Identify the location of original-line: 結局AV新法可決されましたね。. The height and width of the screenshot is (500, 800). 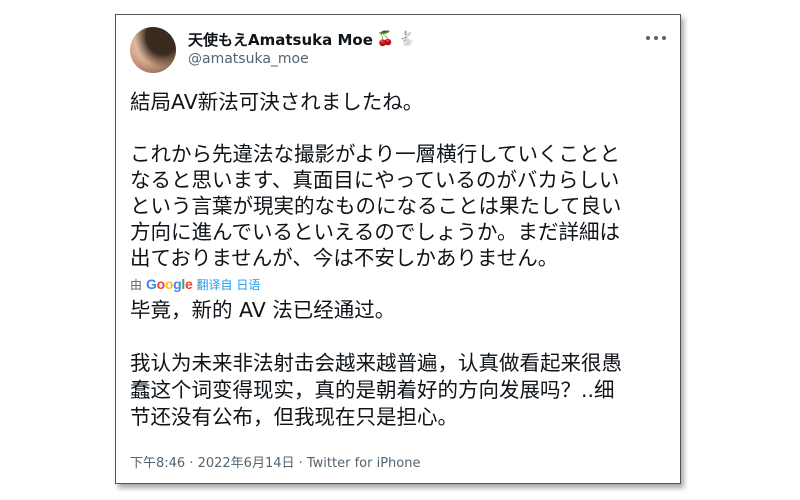
(277, 102).